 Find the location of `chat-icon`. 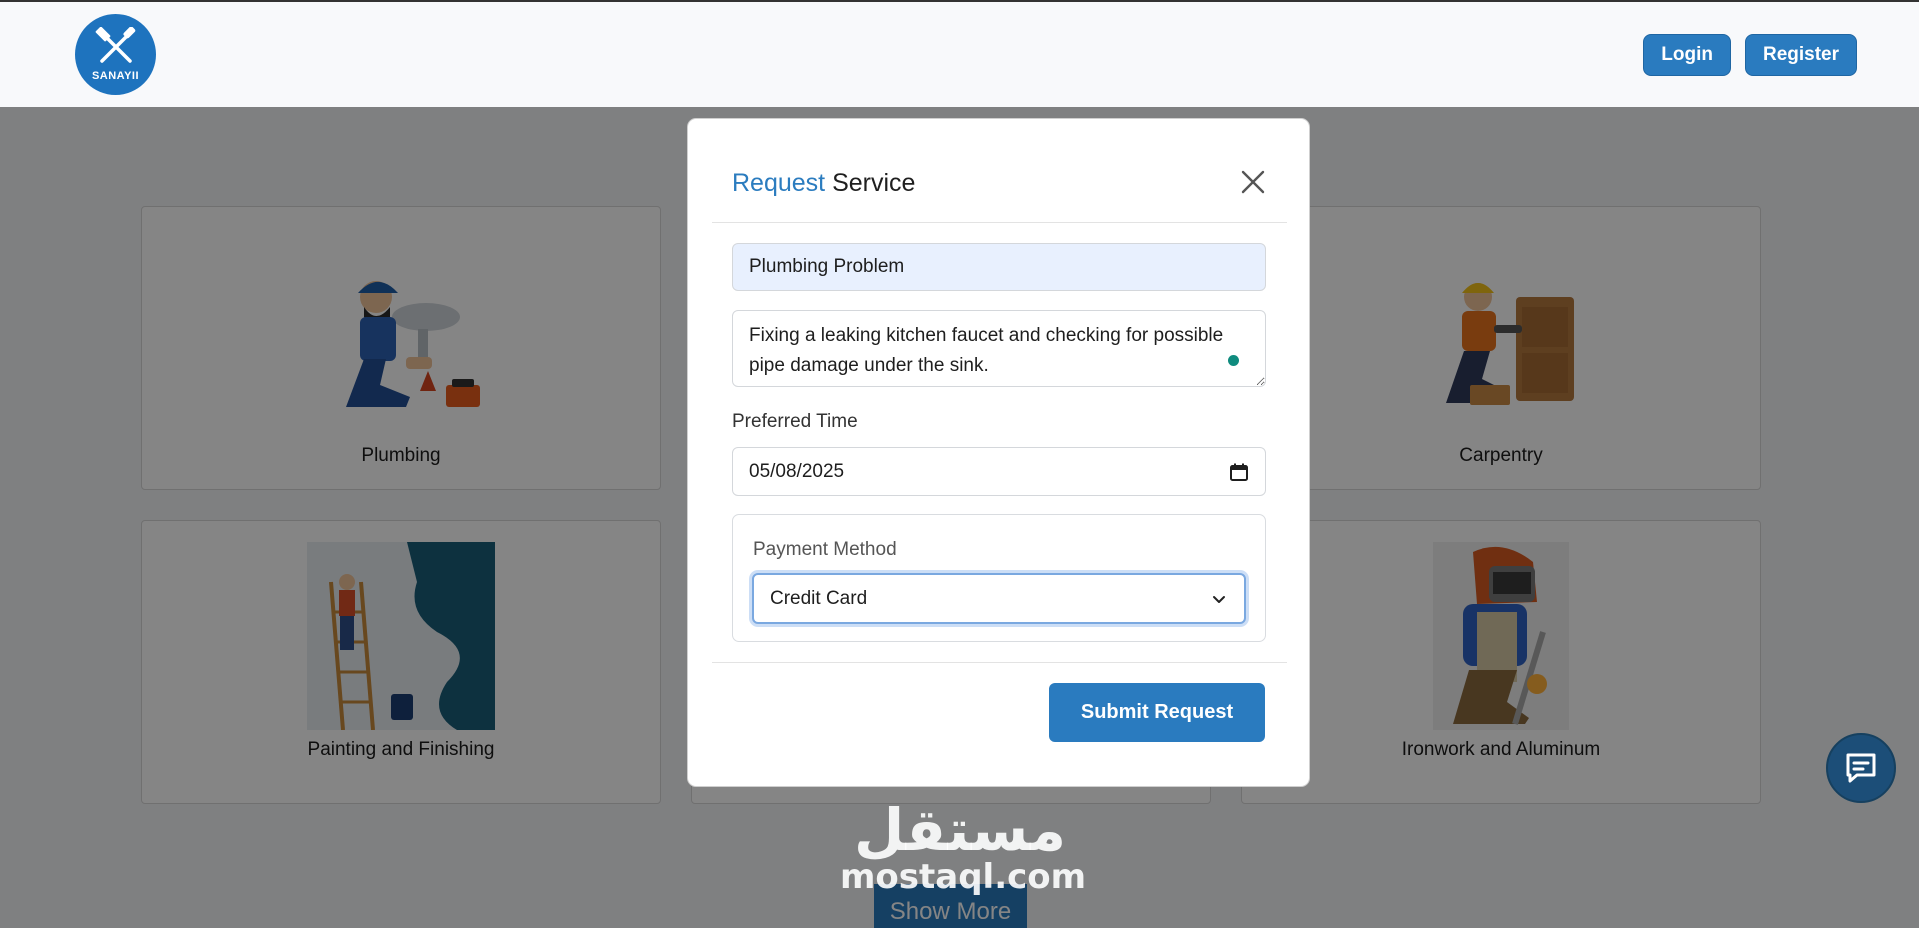

chat-icon is located at coordinates (1861, 768).